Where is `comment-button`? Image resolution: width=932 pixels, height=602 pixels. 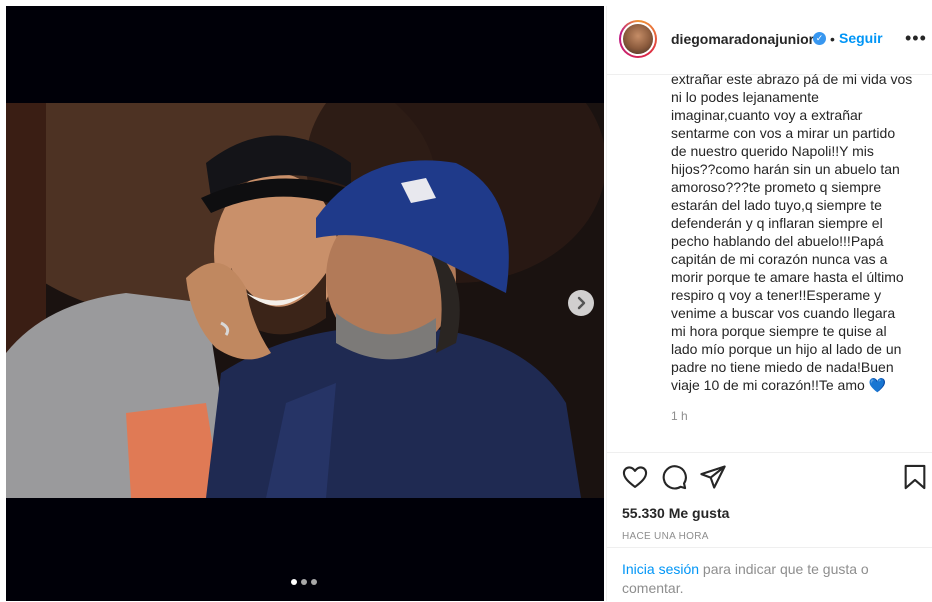
comment-button is located at coordinates (674, 477).